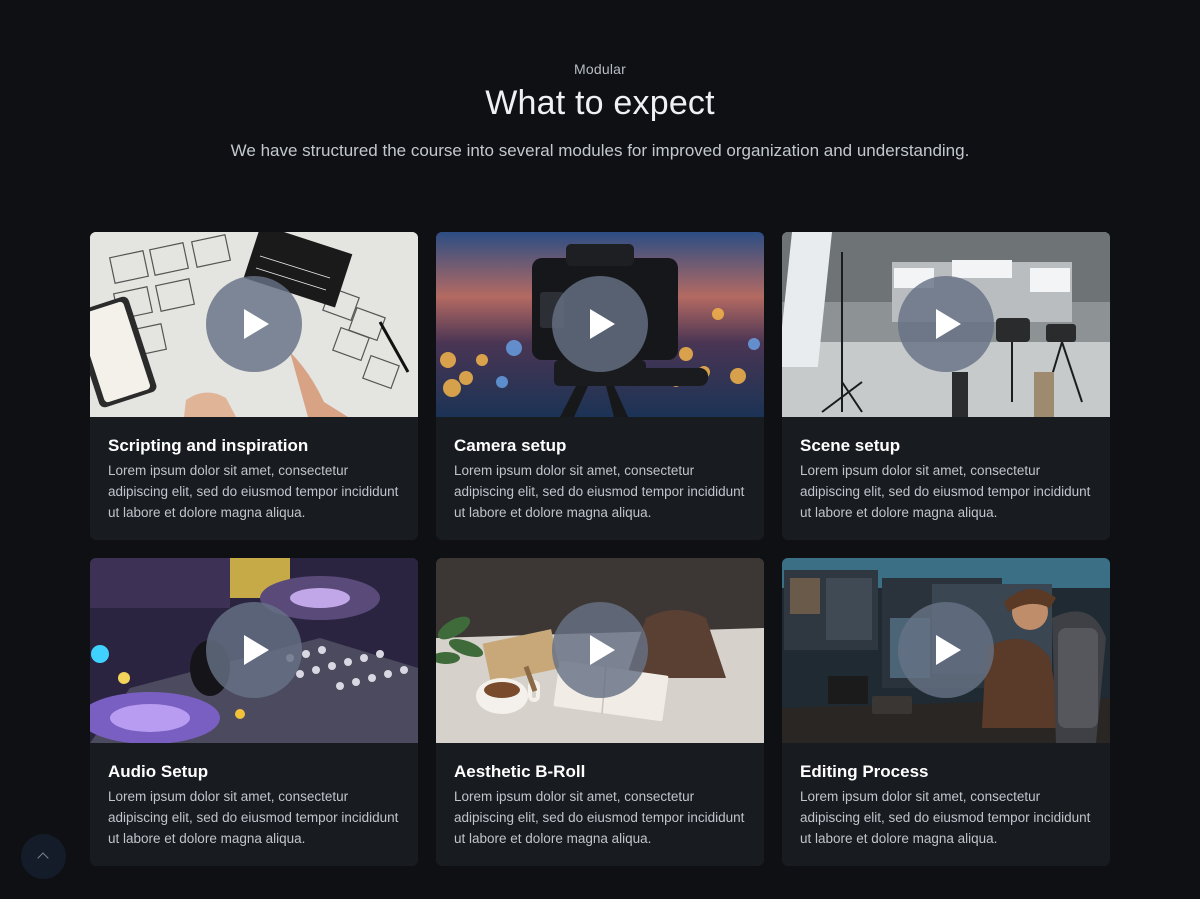  I want to click on section-eyebrow: Modular, so click(600, 69).